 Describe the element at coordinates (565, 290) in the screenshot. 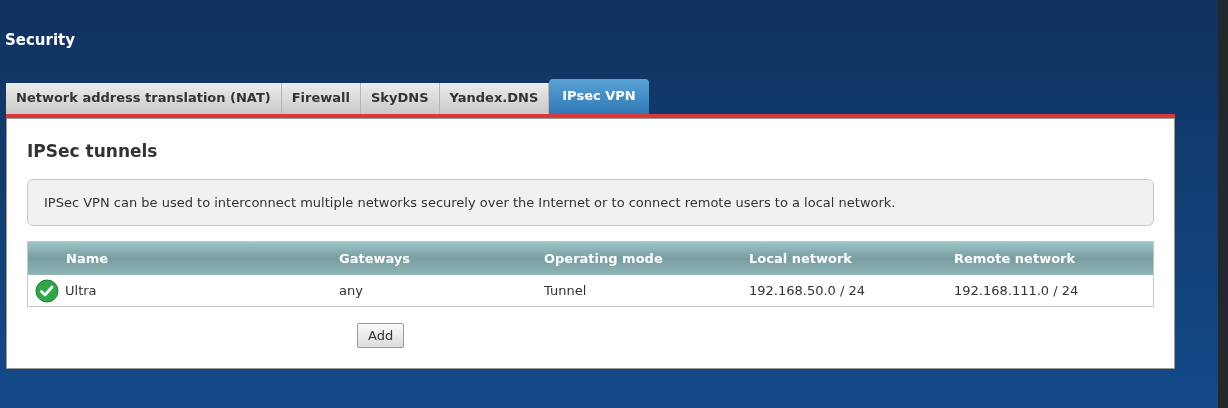

I see `table-cell: Tunnel` at that location.